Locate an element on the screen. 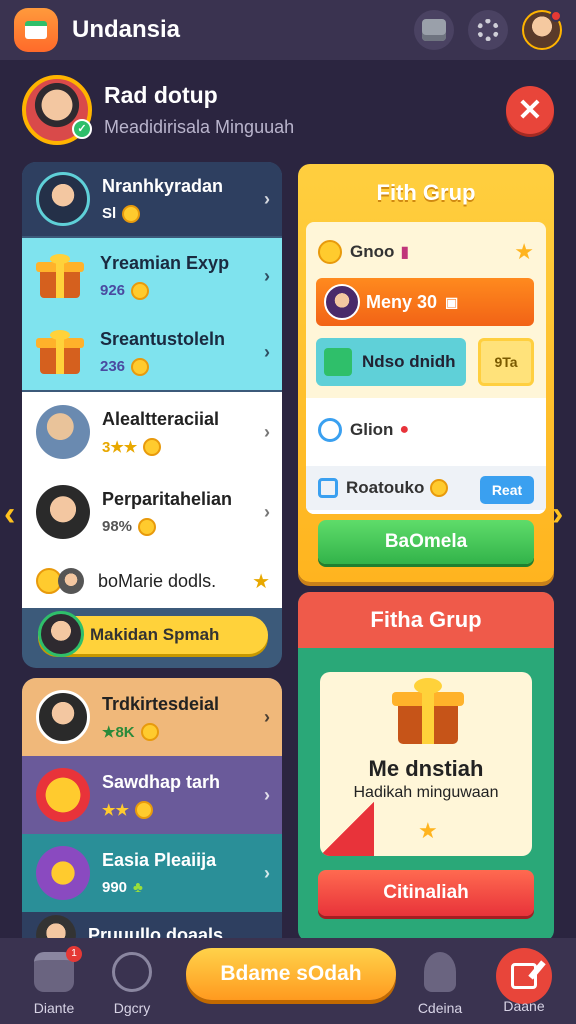  user-avatar is located at coordinates (542, 30).